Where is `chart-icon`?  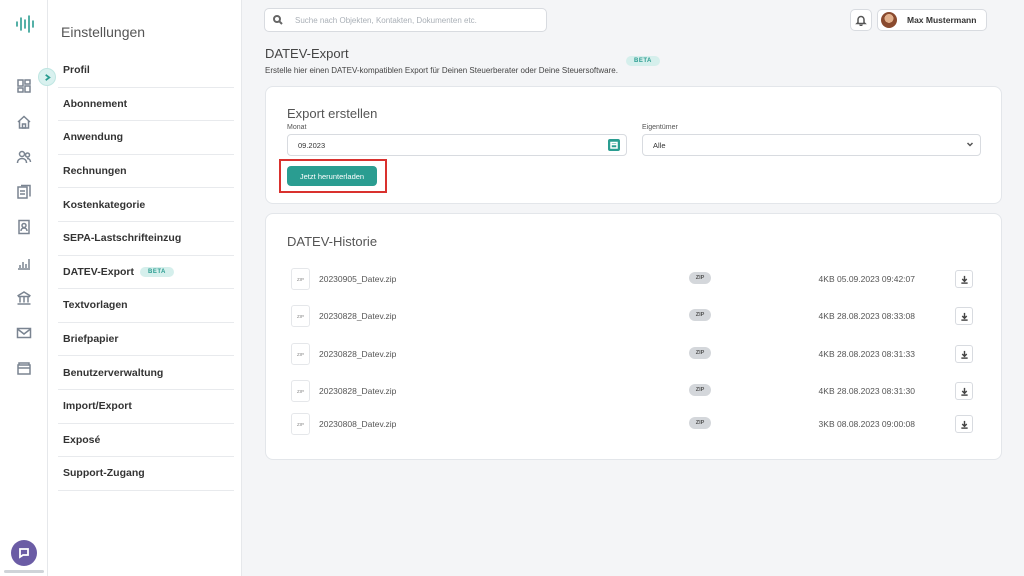 chart-icon is located at coordinates (24, 263).